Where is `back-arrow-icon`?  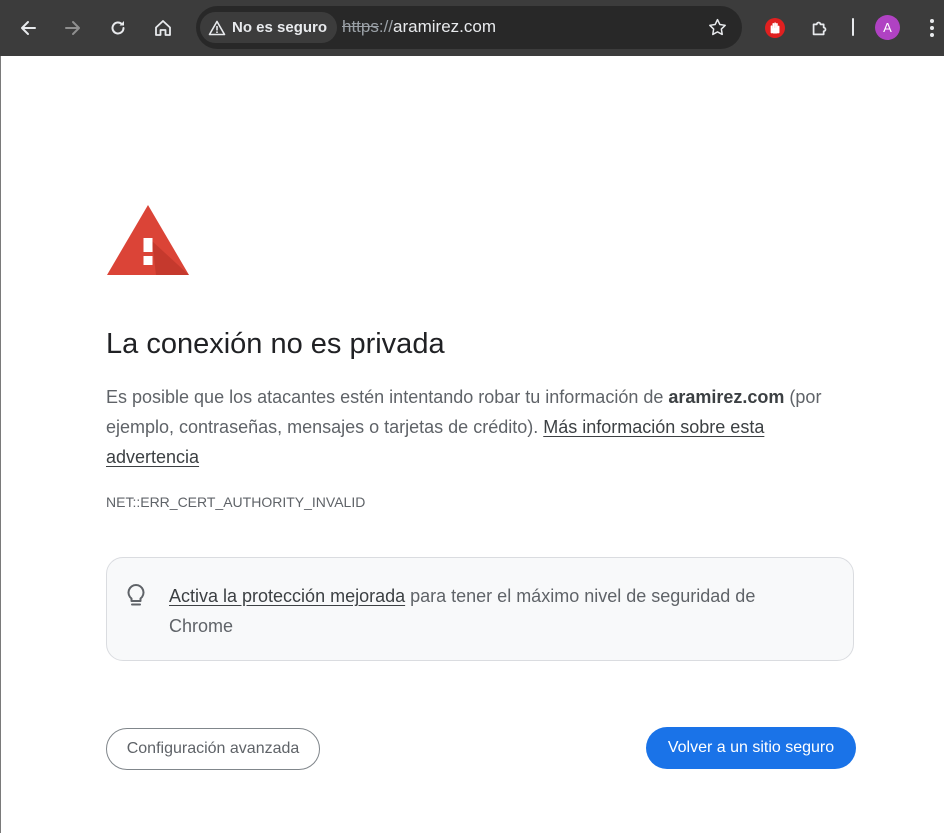
back-arrow-icon is located at coordinates (28, 28).